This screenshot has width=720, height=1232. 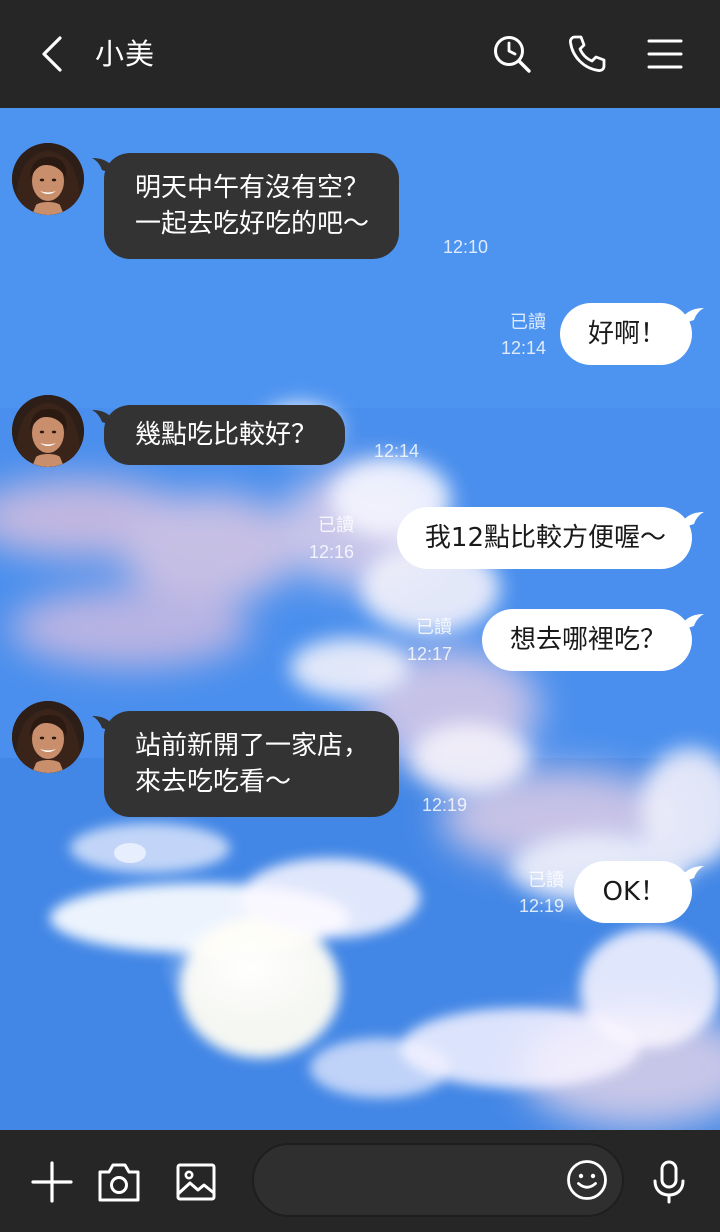 I want to click on microphone-icon, so click(x=669, y=1182).